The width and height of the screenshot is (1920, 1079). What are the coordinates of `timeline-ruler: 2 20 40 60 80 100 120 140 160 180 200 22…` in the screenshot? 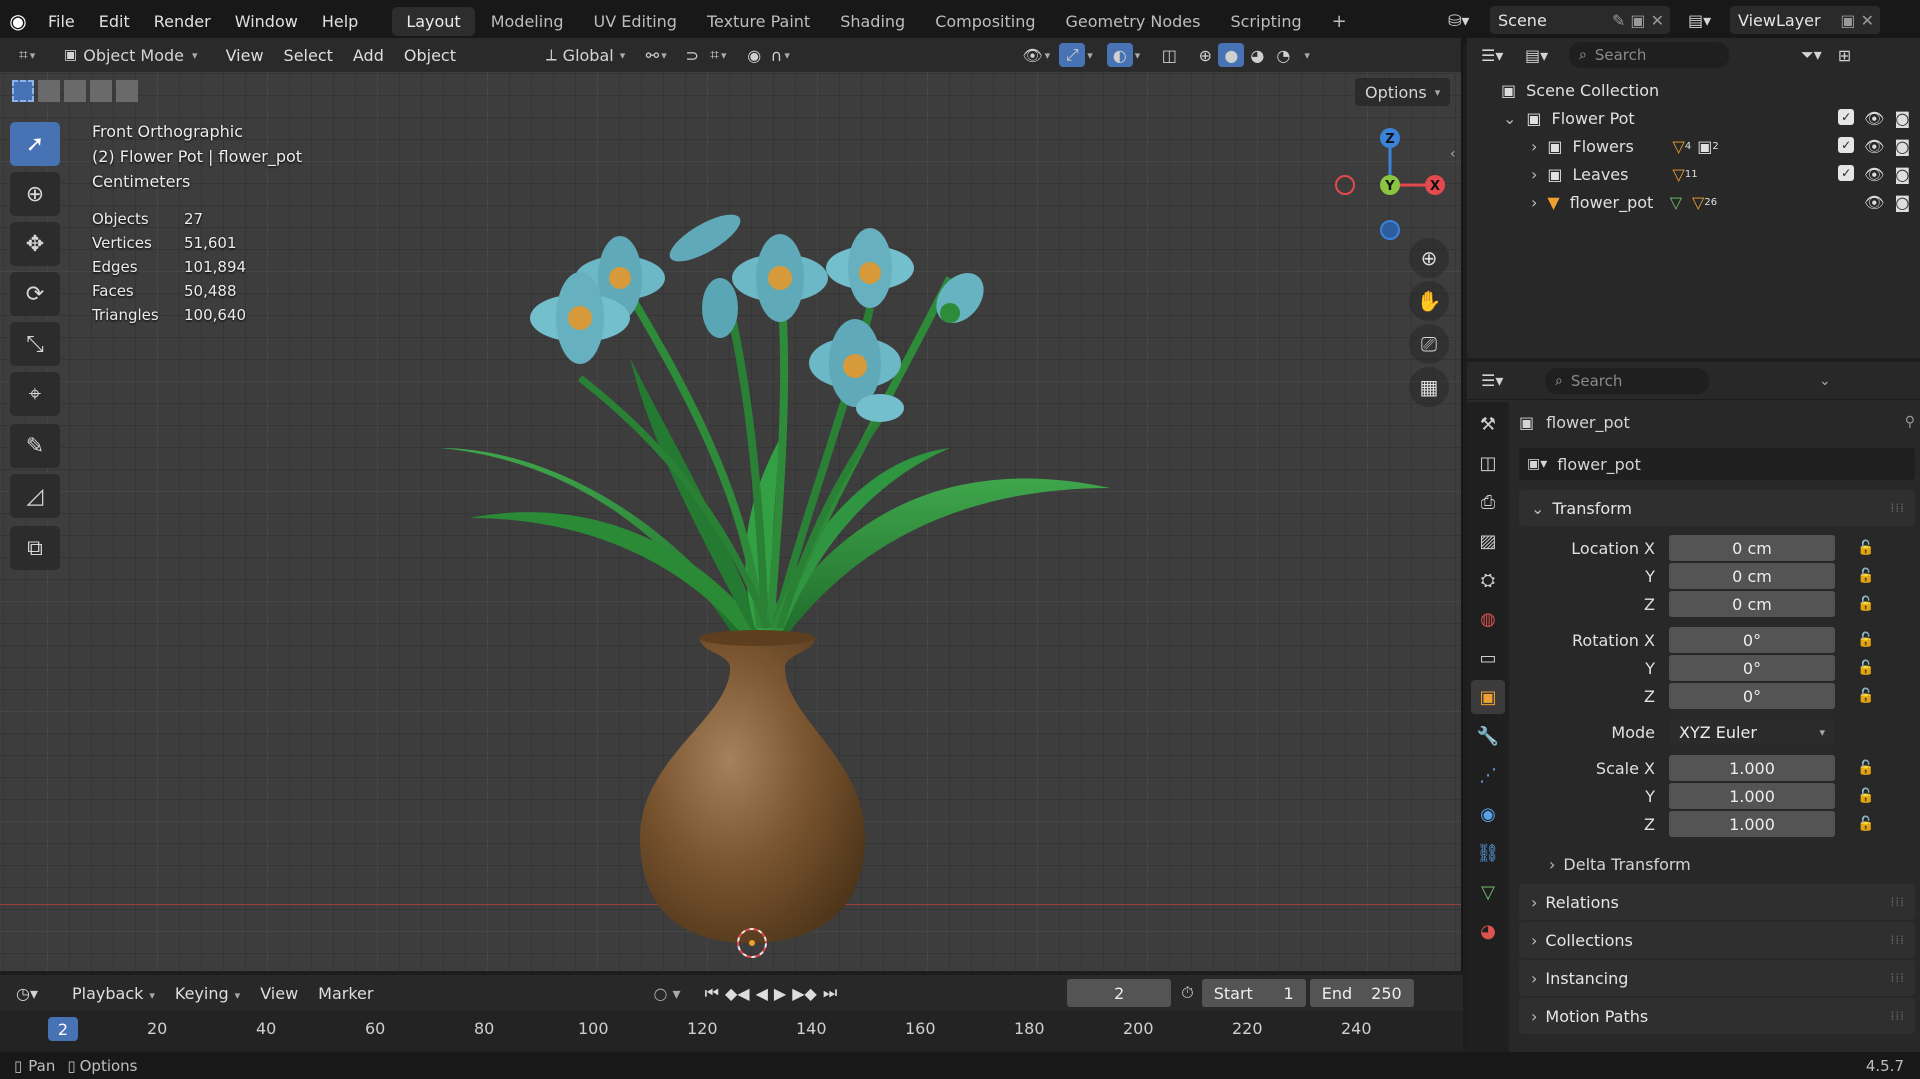 It's located at (731, 1031).